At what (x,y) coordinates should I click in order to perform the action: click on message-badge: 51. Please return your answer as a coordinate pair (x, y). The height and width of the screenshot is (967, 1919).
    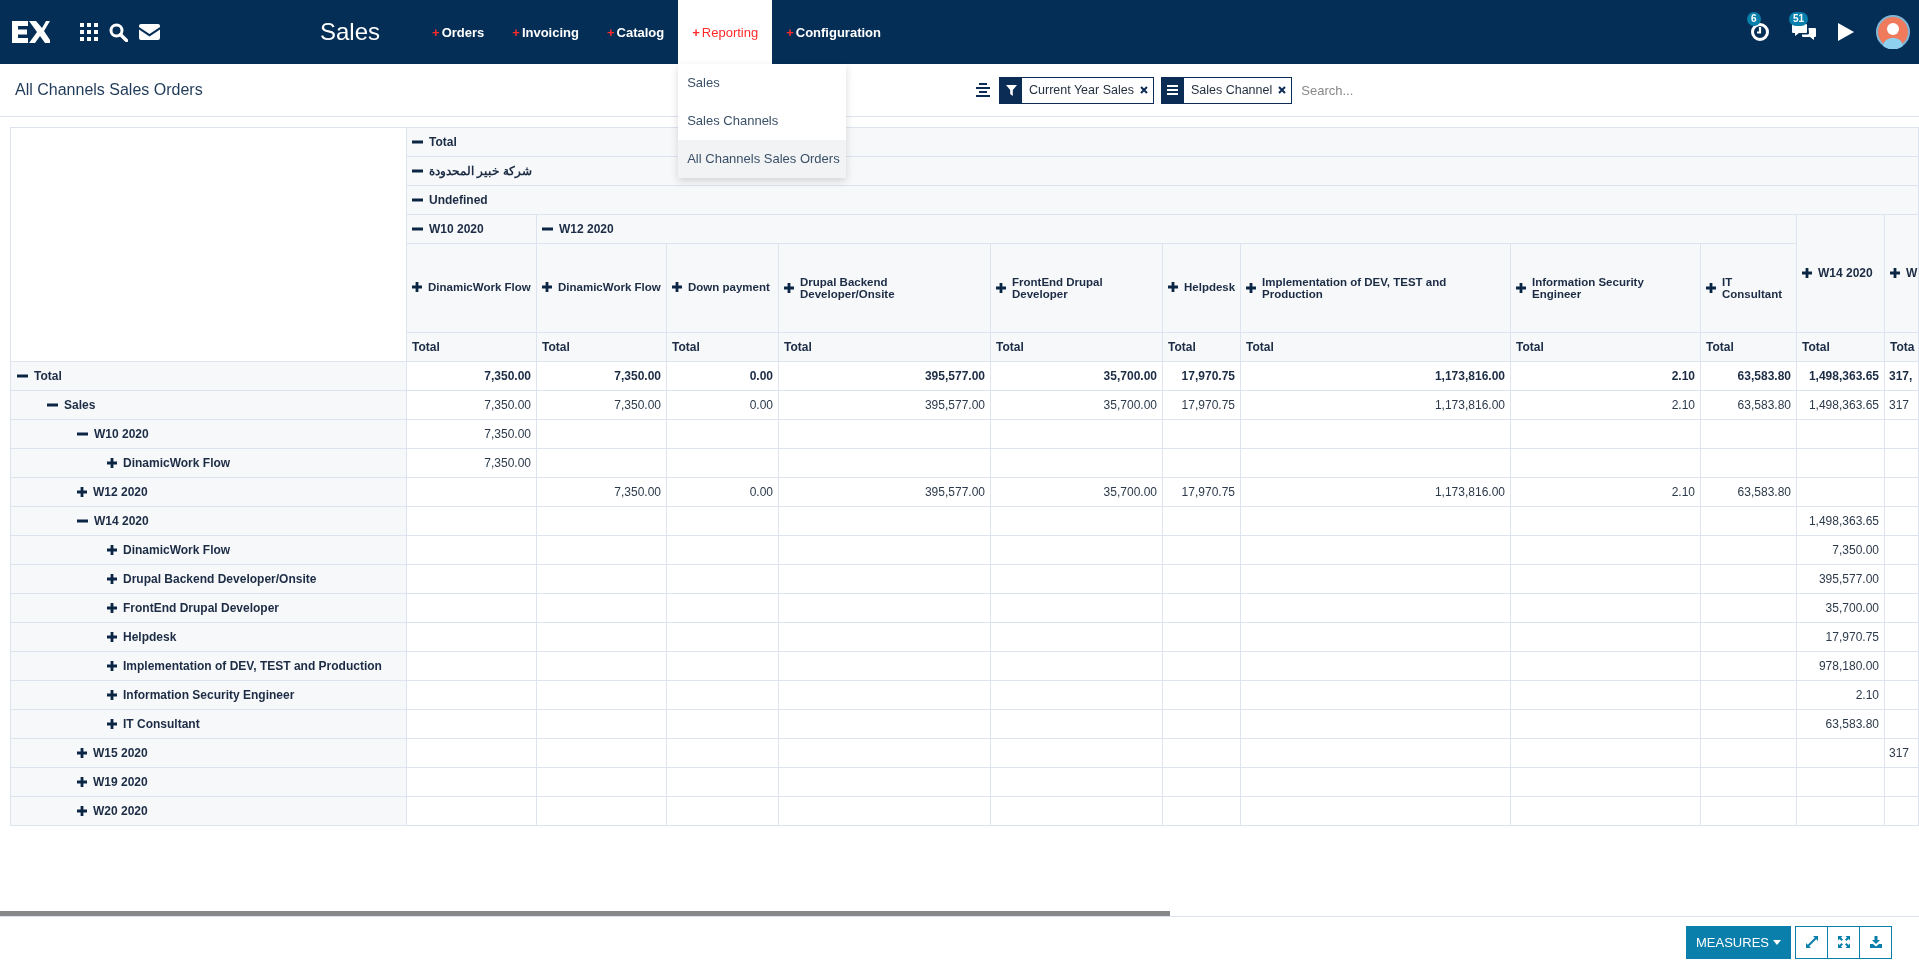
    Looking at the image, I should click on (1799, 19).